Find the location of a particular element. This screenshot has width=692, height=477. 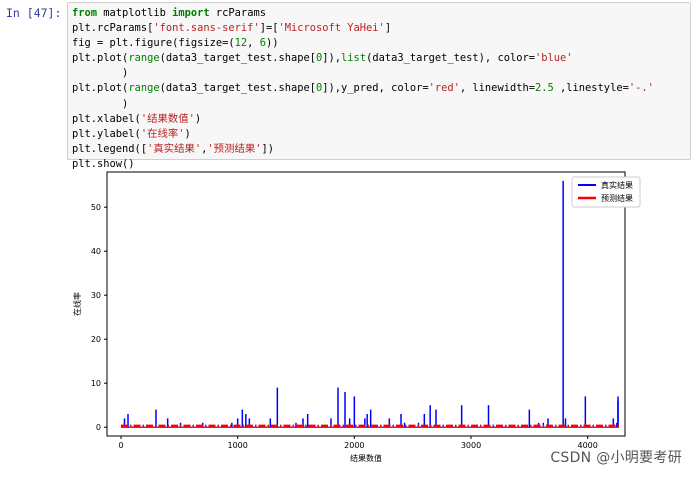

x-tick-label: 1000 is located at coordinates (237, 445).